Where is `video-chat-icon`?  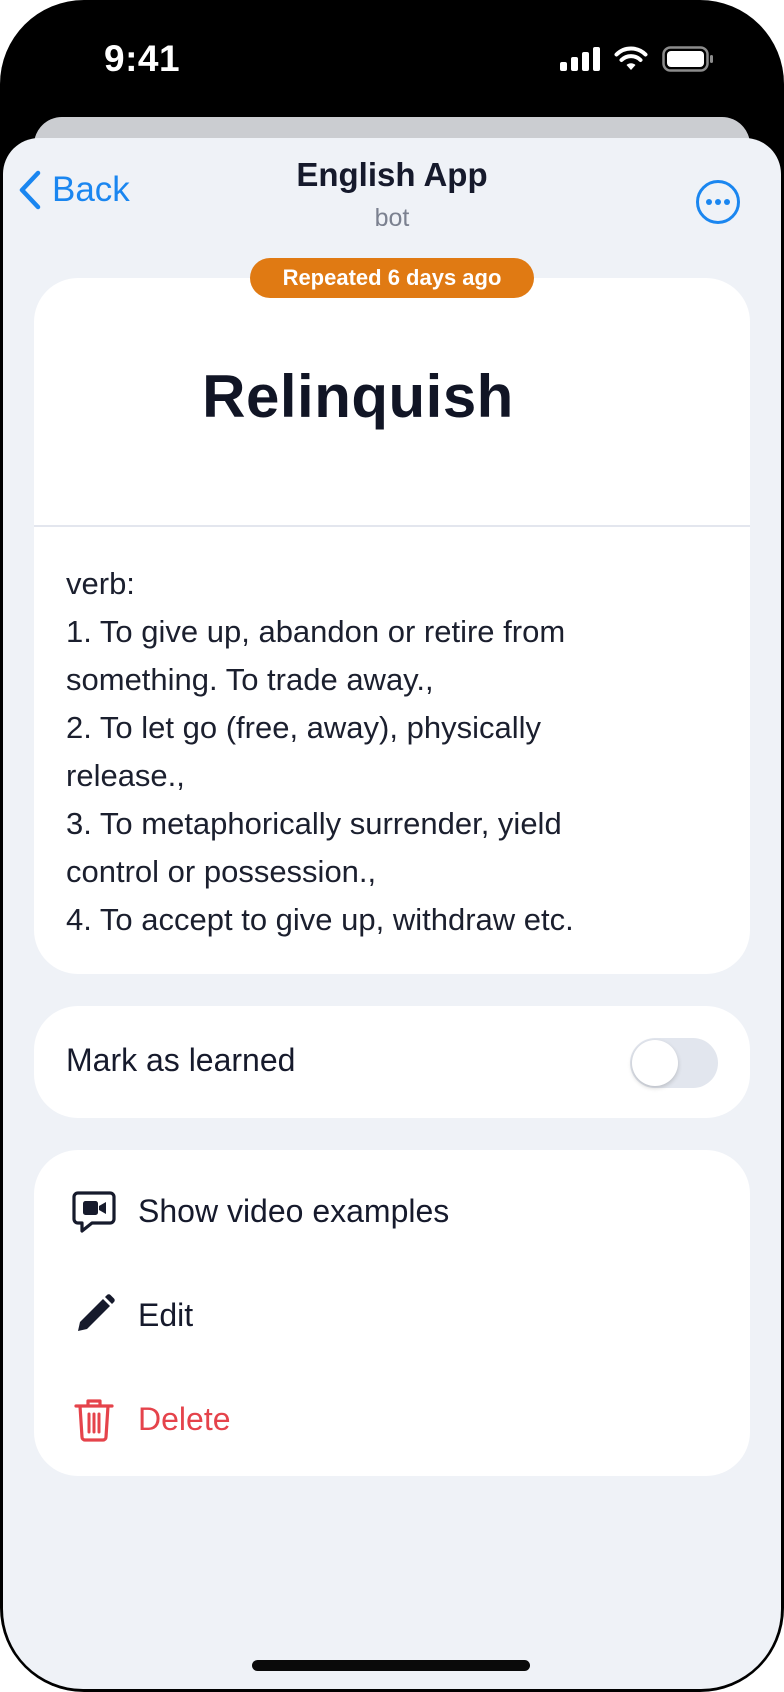
video-chat-icon is located at coordinates (94, 1212).